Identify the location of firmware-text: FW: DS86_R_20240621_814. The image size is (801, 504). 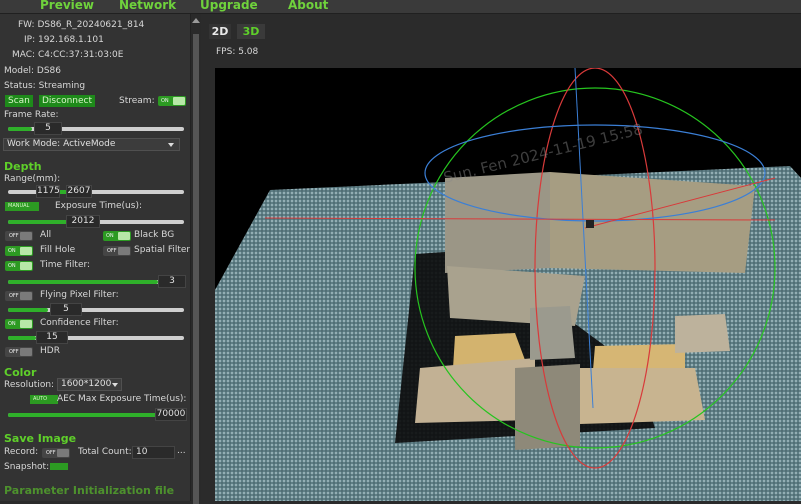
(81, 25).